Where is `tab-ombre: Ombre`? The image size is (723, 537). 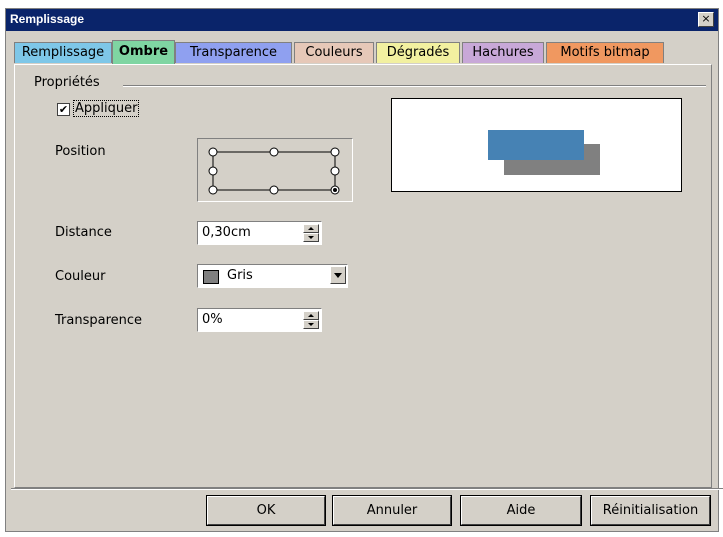
tab-ombre: Ombre is located at coordinates (143, 52).